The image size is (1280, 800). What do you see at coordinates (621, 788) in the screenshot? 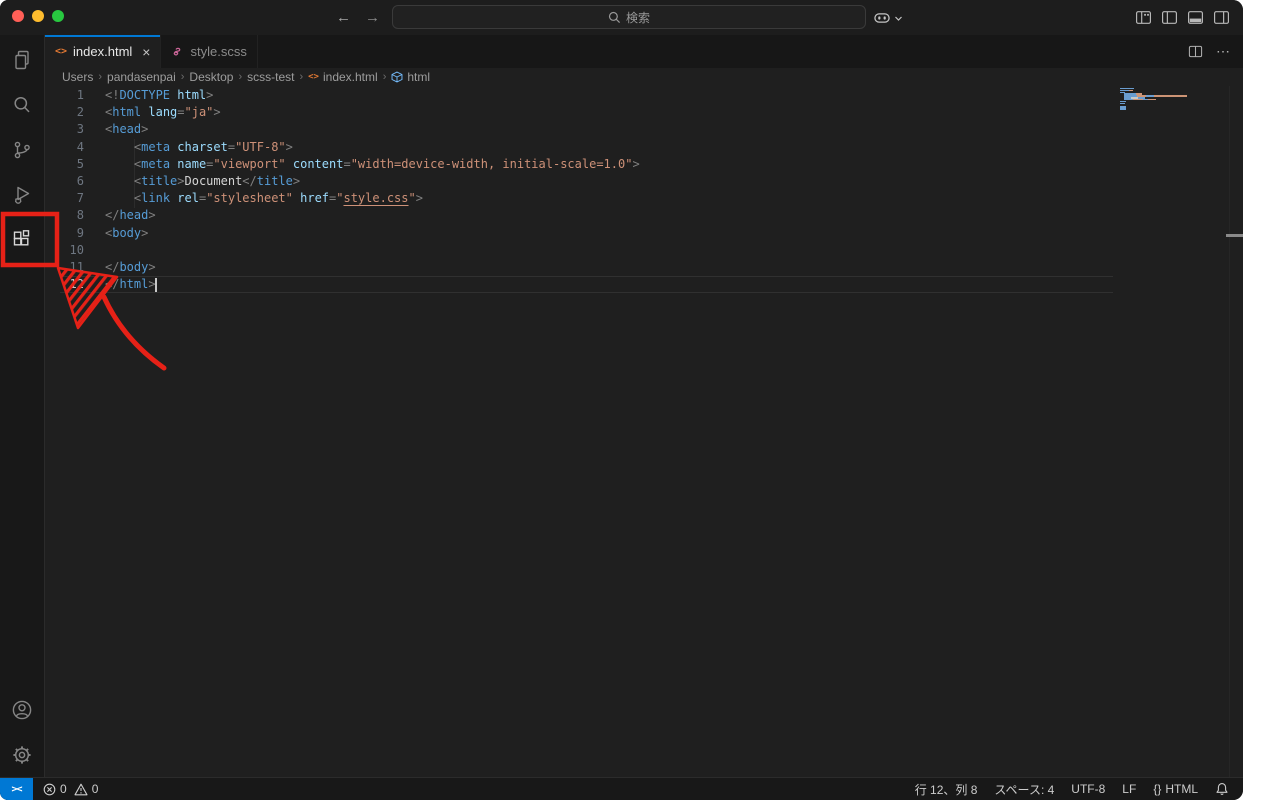
I see `status-bar: >< 0 0 行 12、列 8 スペース: 4 UTF-8 LF {} HTML` at bounding box center [621, 788].